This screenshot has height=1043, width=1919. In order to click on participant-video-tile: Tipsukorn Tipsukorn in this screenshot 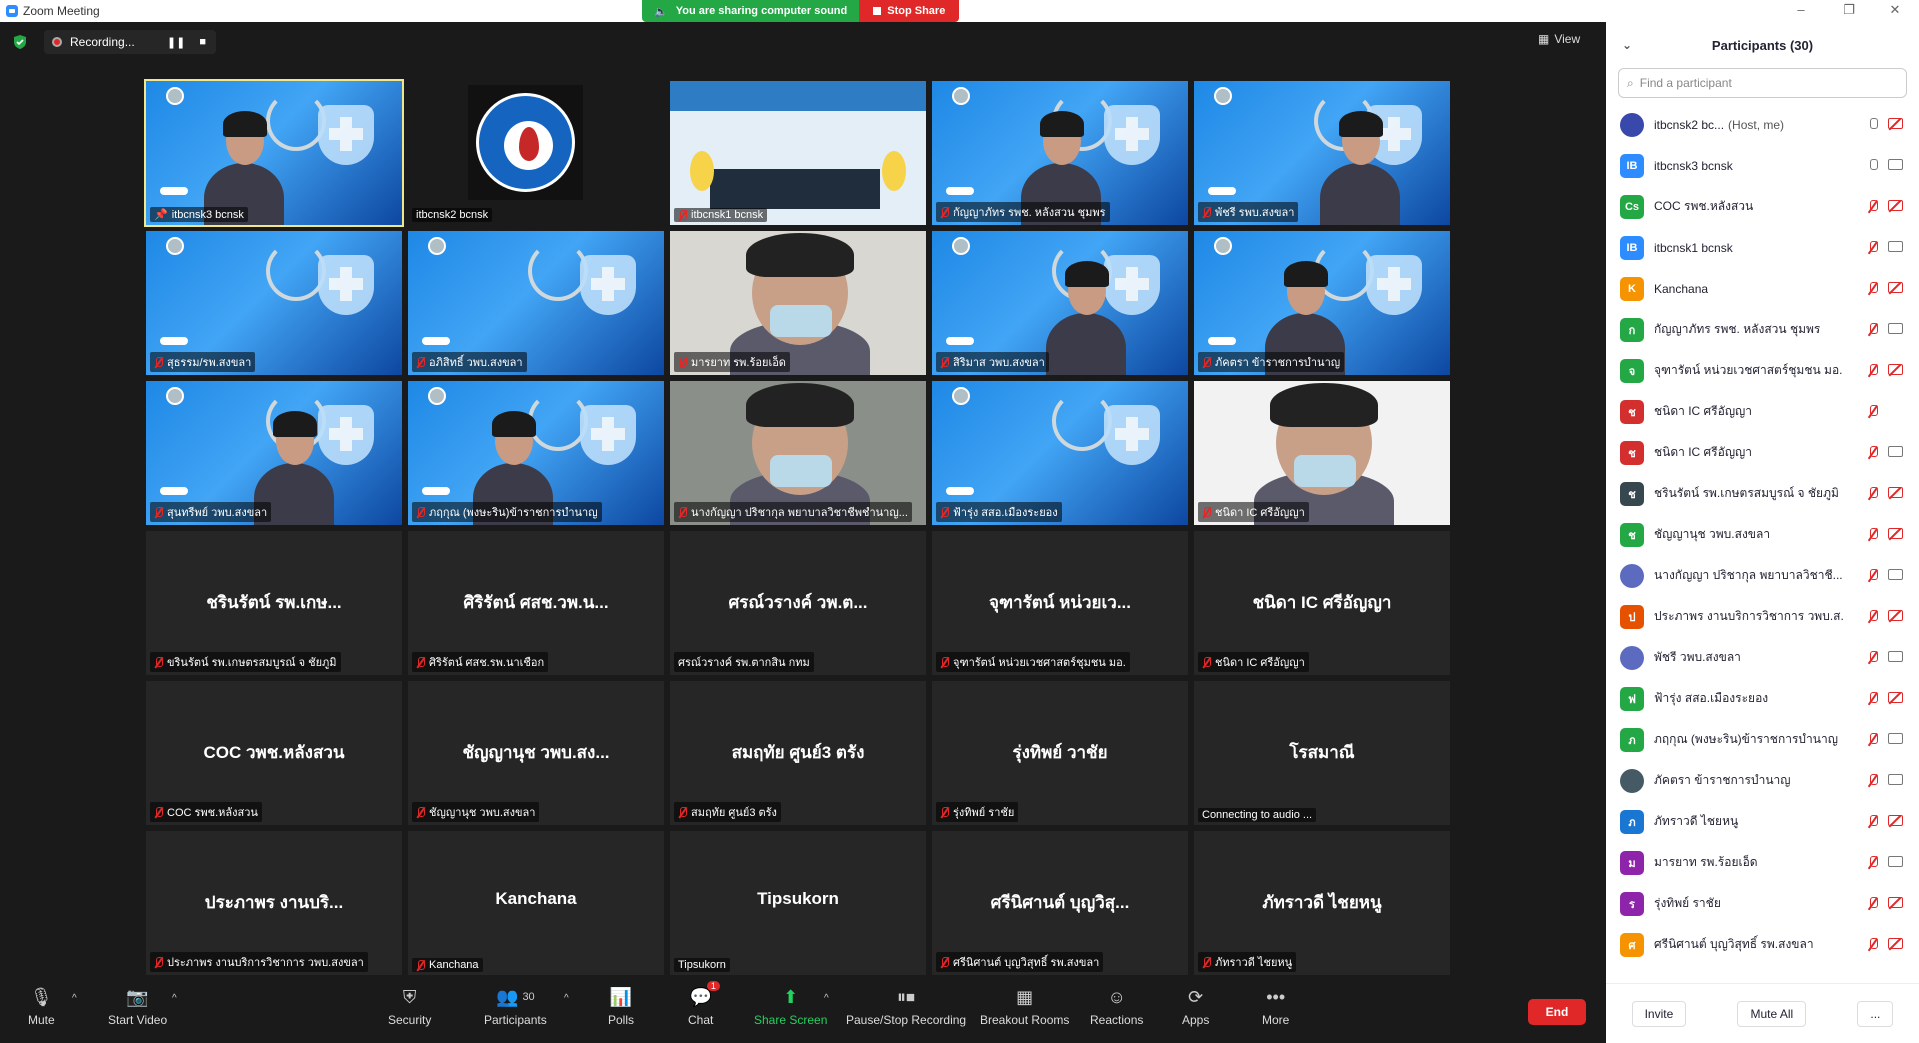, I will do `click(798, 903)`.